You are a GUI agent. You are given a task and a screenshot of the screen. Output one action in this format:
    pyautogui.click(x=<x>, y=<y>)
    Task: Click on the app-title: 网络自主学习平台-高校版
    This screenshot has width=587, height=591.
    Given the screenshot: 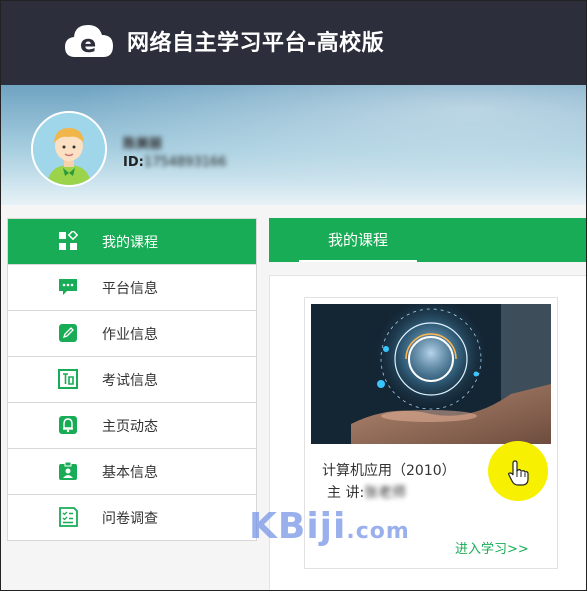 What is the action you would take?
    pyautogui.click(x=256, y=43)
    